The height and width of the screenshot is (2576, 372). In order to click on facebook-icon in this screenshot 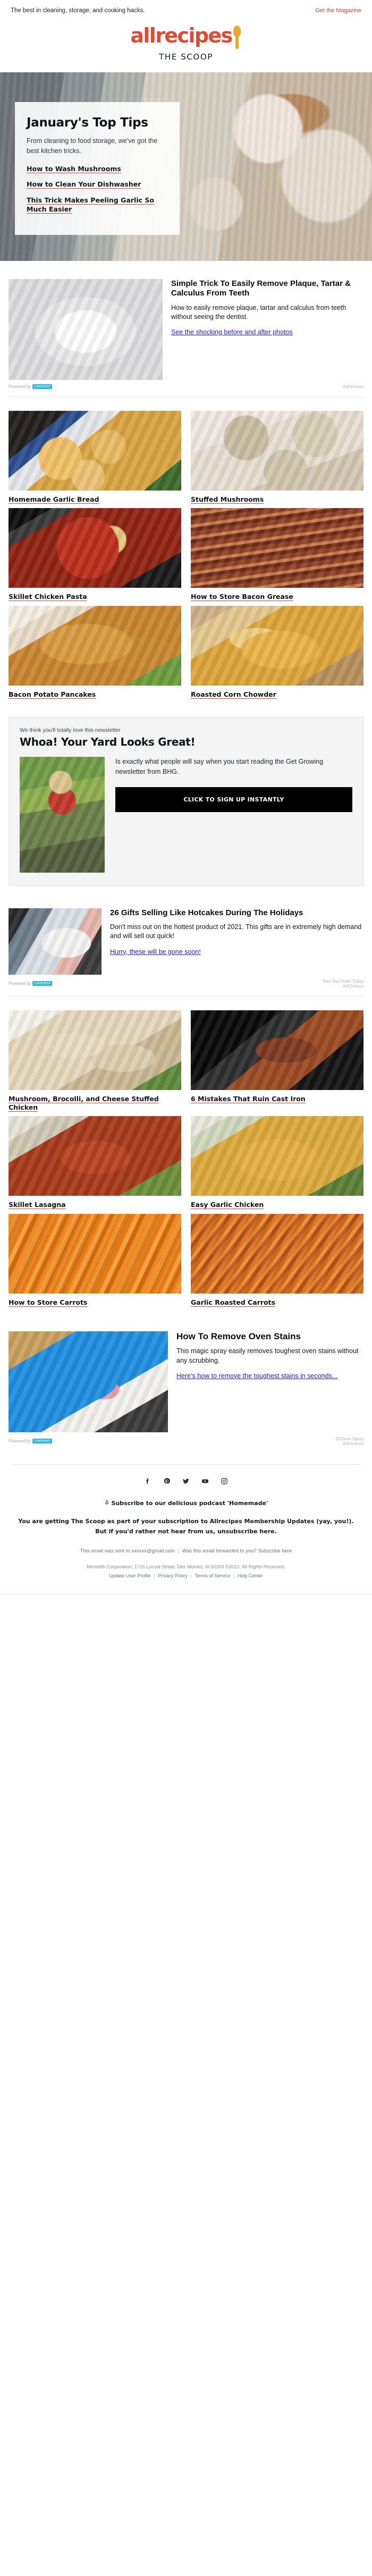, I will do `click(148, 1483)`.